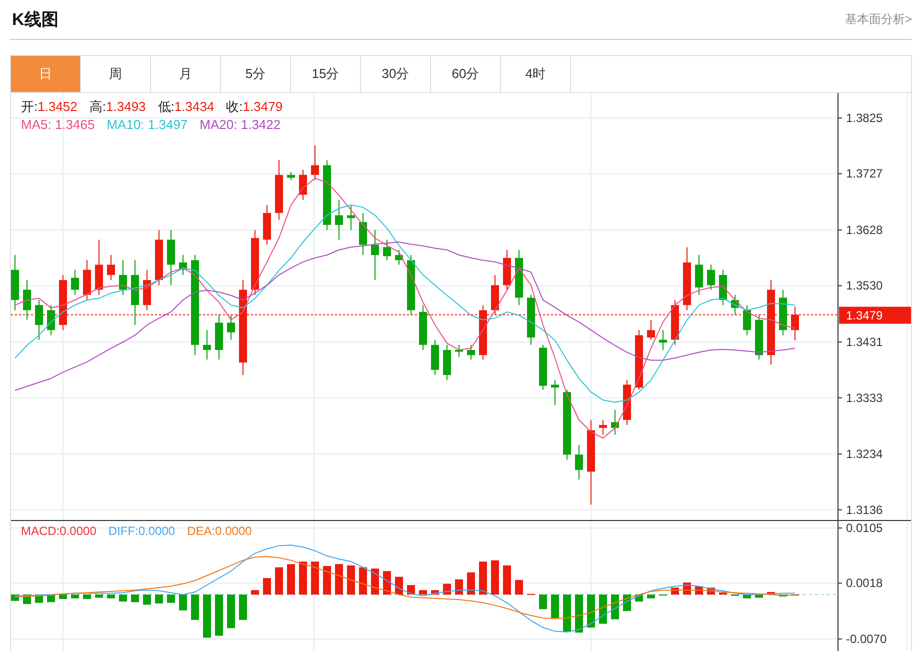  What do you see at coordinates (262, 106) in the screenshot?
I see `legend-value: 1.3479` at bounding box center [262, 106].